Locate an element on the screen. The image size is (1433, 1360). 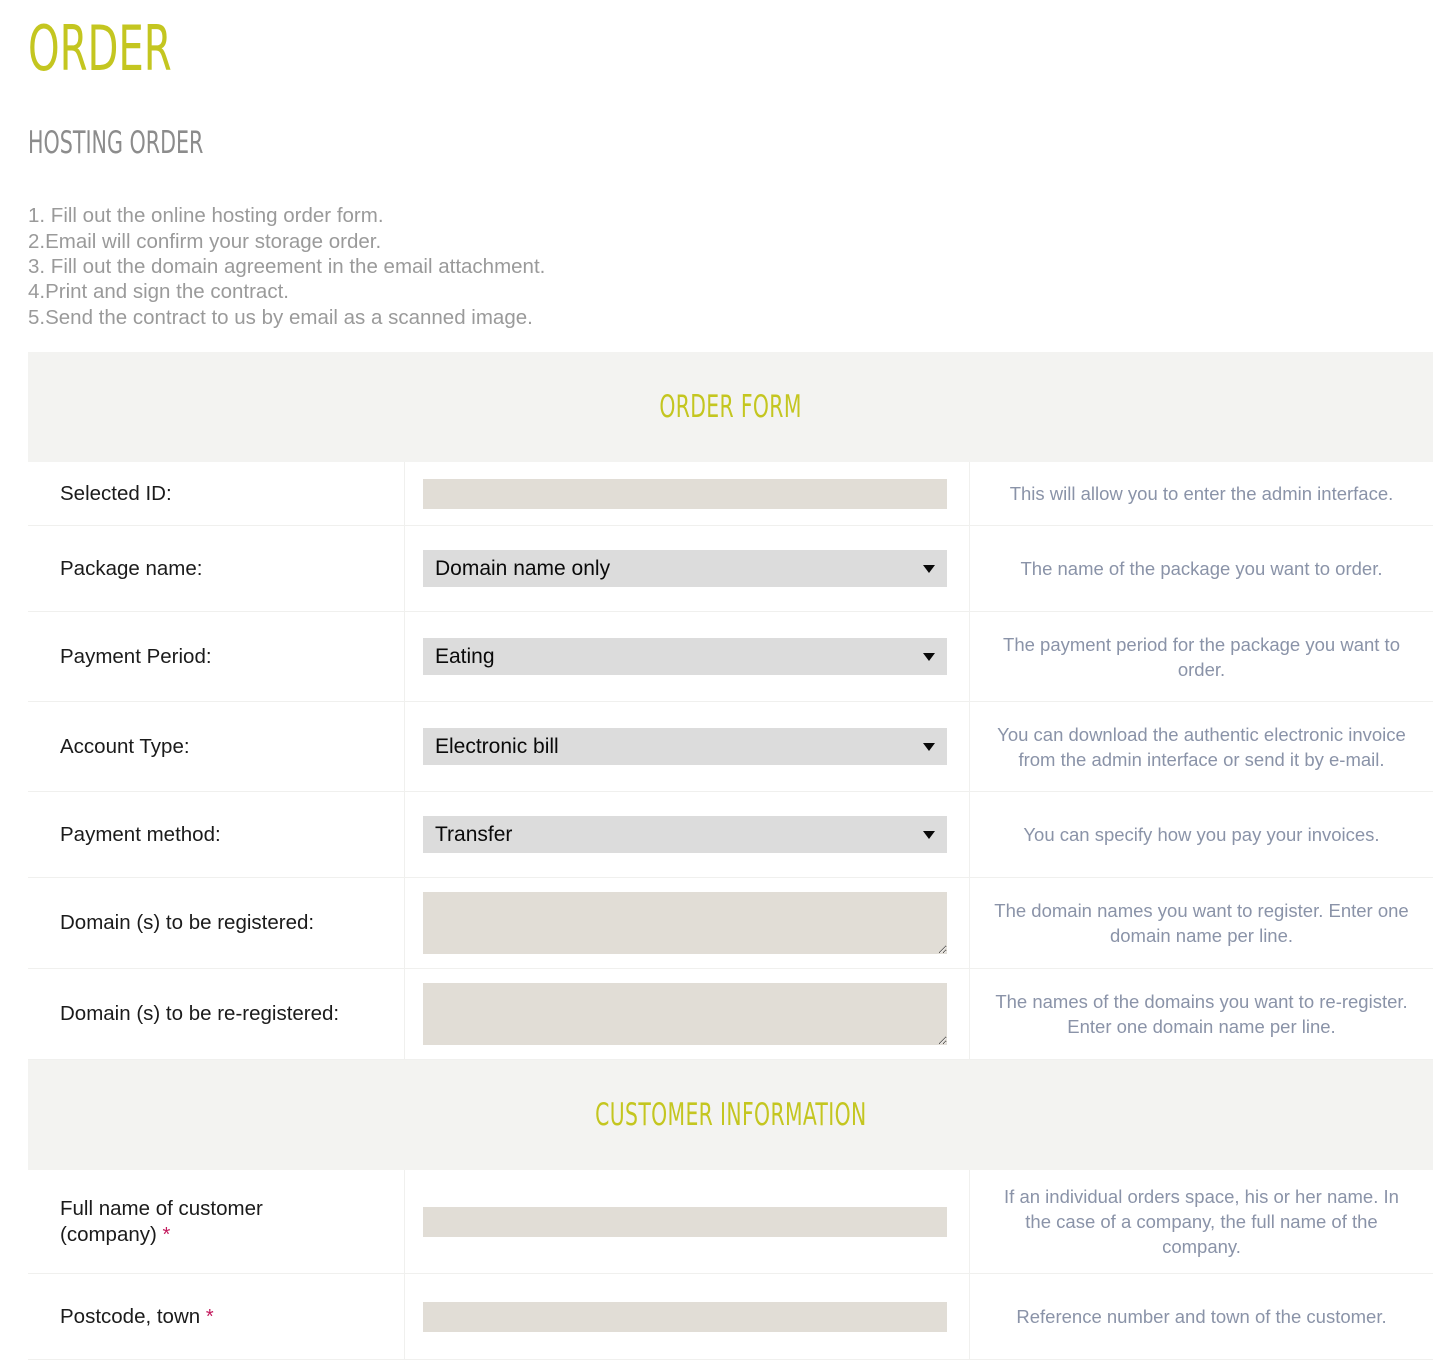
label-postcode-town: Postcode, town * is located at coordinates (137, 1317).